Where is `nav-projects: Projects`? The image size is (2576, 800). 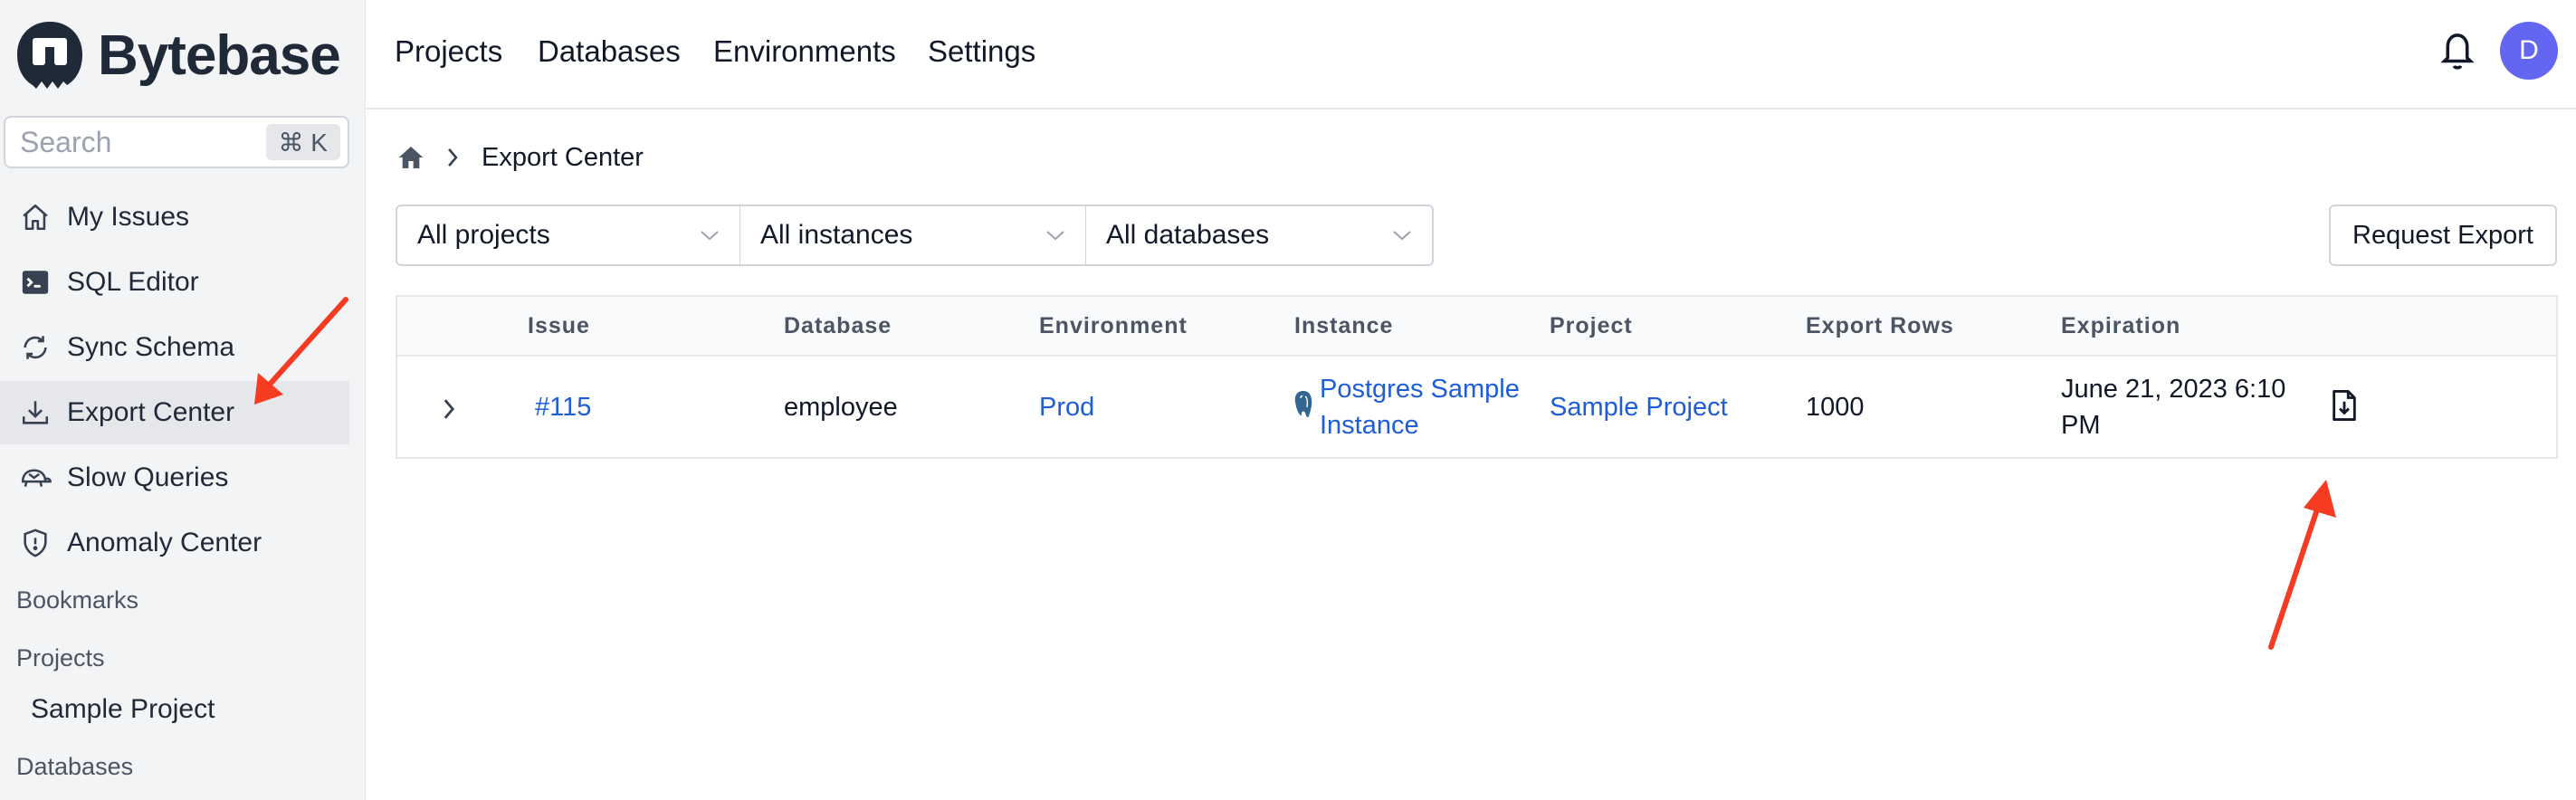 nav-projects: Projects is located at coordinates (448, 51).